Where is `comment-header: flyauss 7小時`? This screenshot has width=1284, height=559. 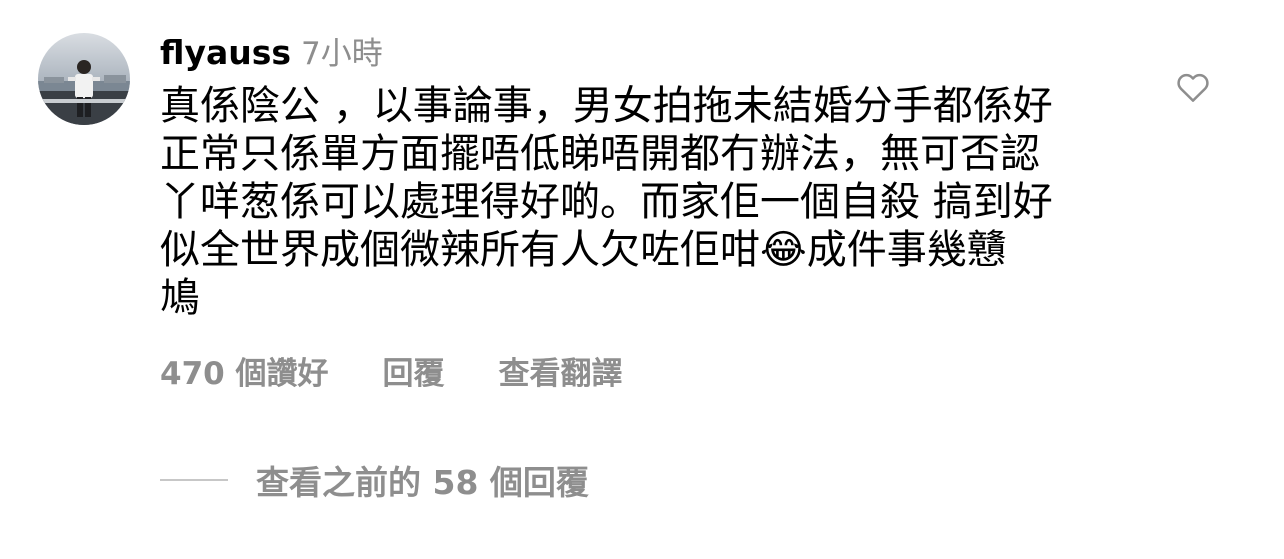
comment-header: flyauss 7小時 is located at coordinates (271, 51).